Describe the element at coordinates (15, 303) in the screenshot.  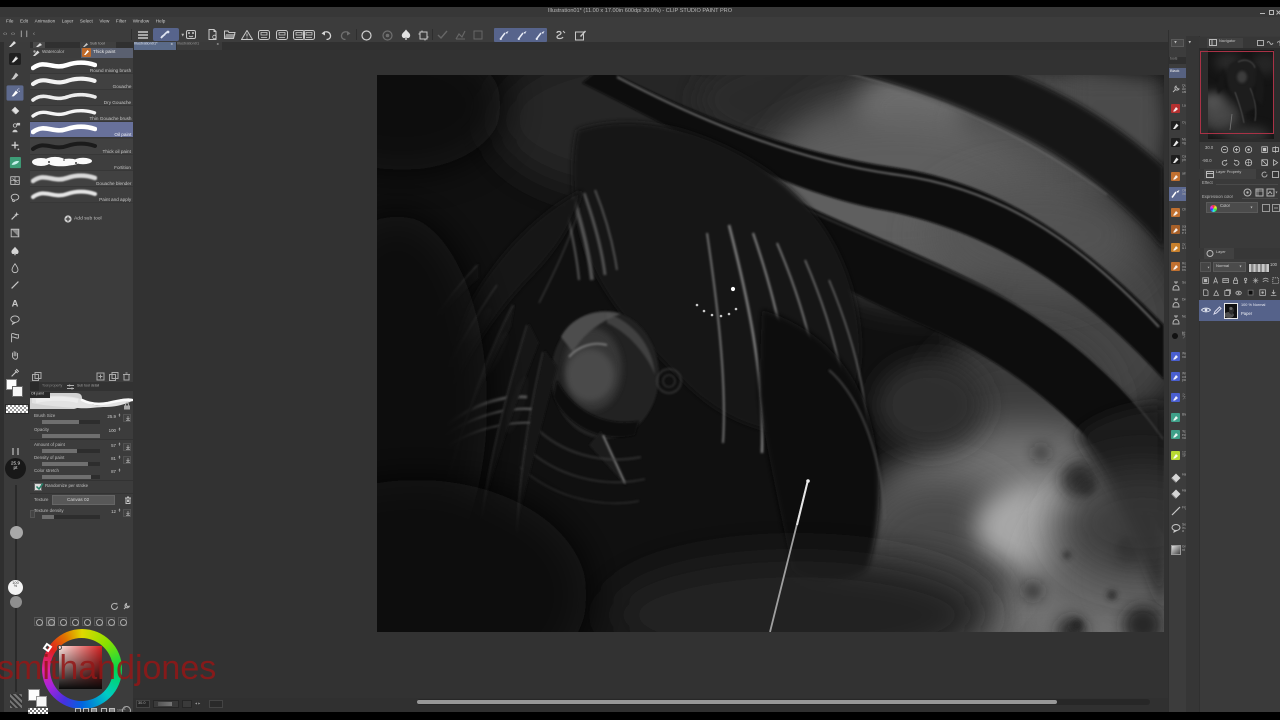
I see `svg-text: A` at that location.